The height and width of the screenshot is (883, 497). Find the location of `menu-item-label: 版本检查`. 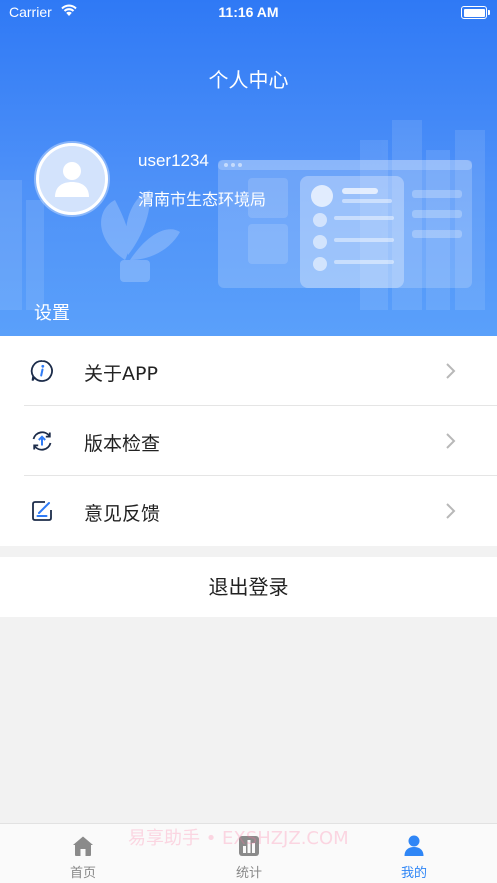

menu-item-label: 版本检查 is located at coordinates (122, 444).